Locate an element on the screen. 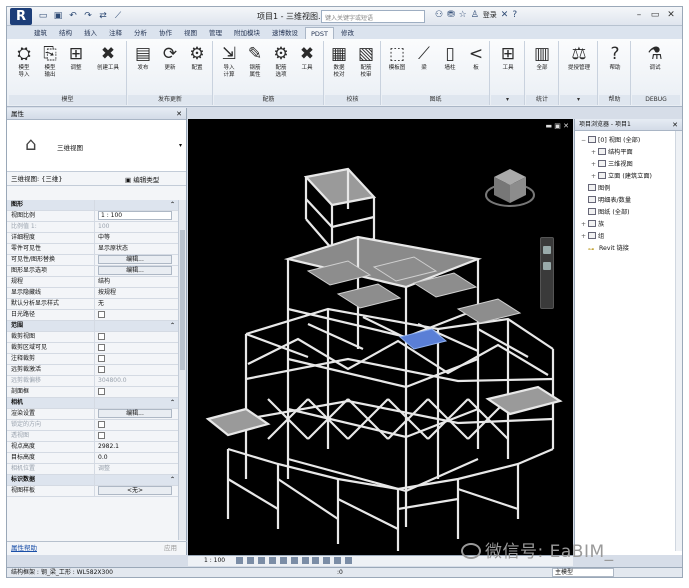  browser-scrollbar is located at coordinates (678, 341).